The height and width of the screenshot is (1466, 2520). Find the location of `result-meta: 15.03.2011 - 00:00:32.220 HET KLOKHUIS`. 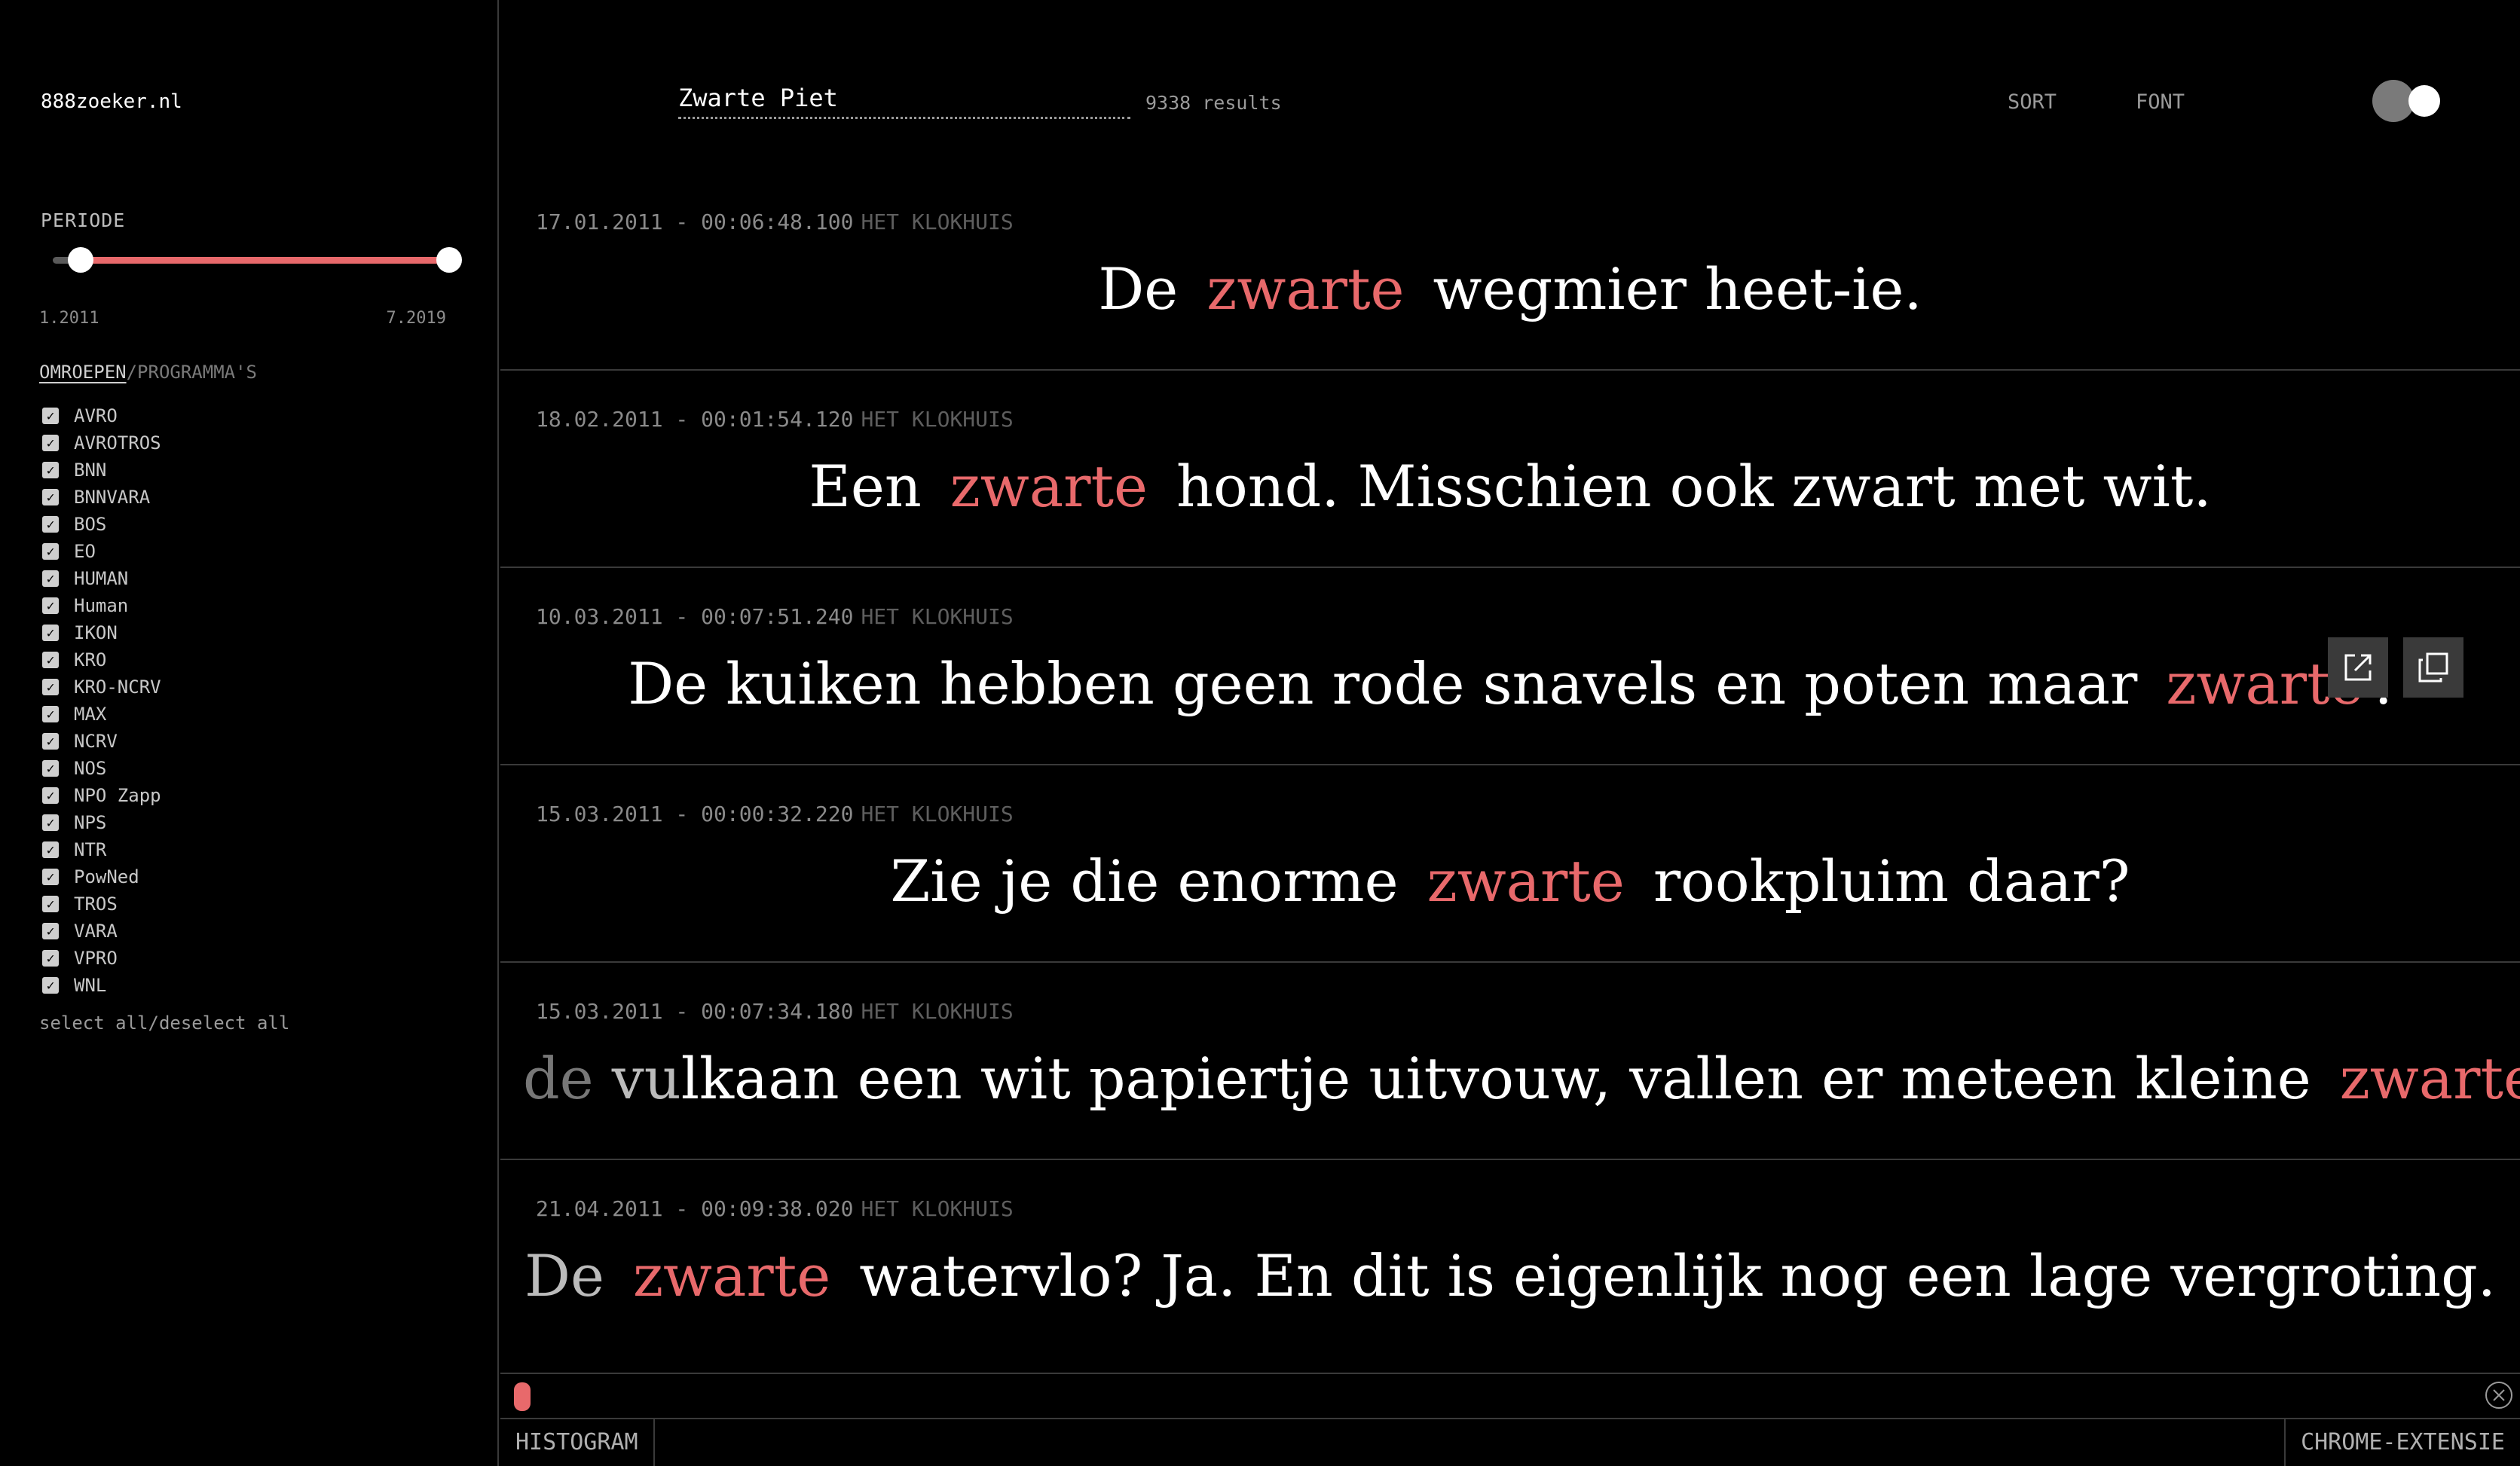

result-meta: 15.03.2011 - 00:00:32.220 HET KLOKHUIS is located at coordinates (775, 814).